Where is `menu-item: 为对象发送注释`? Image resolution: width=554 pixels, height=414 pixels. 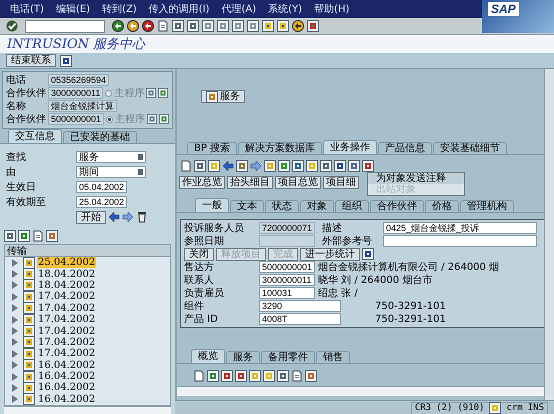 menu-item: 为对象发送注释 is located at coordinates (416, 178).